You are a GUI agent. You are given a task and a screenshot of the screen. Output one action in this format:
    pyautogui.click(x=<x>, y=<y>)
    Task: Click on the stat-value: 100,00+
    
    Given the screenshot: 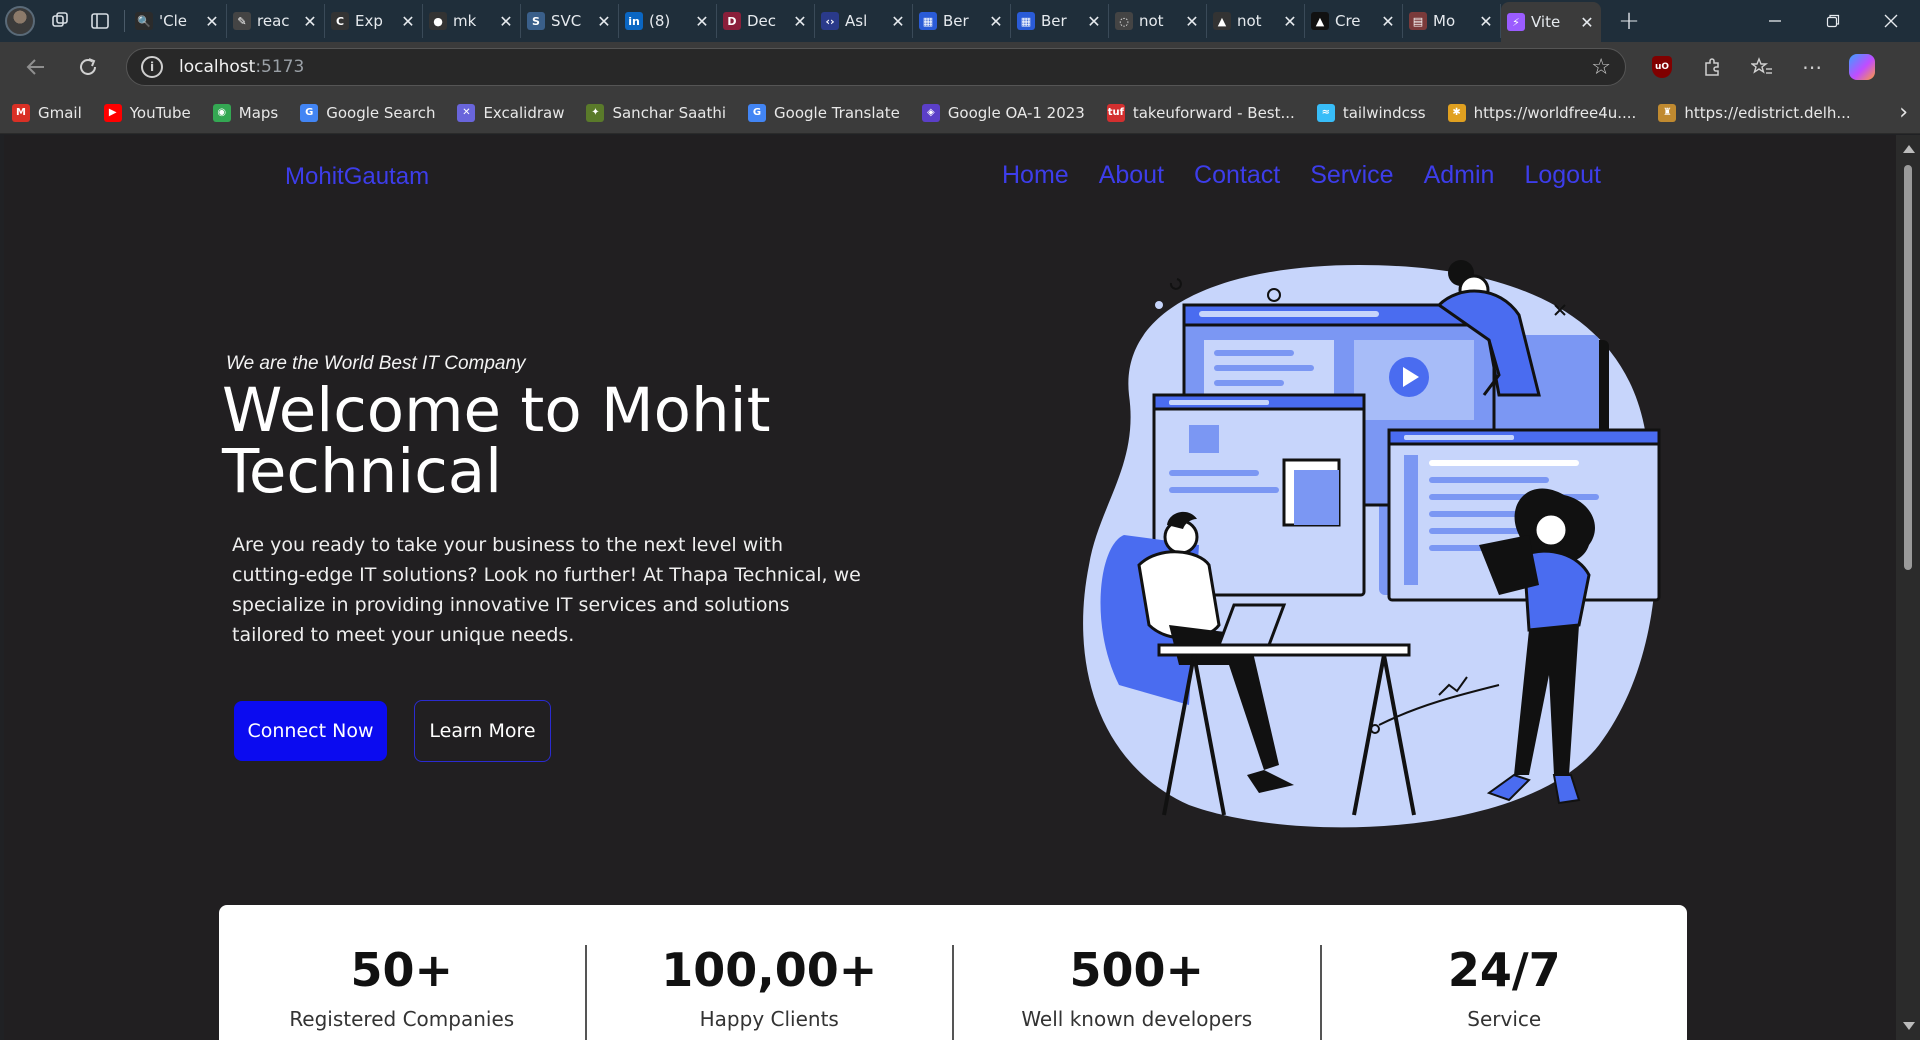 What is the action you would take?
    pyautogui.click(x=769, y=970)
    